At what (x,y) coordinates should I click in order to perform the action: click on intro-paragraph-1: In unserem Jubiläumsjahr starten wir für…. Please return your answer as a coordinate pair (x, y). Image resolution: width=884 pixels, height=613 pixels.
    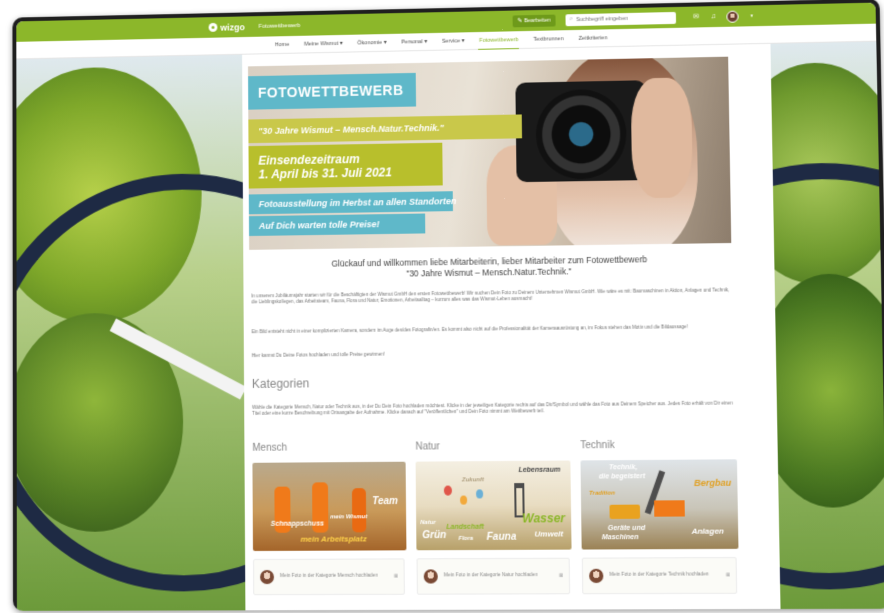
    Looking at the image, I should click on (490, 296).